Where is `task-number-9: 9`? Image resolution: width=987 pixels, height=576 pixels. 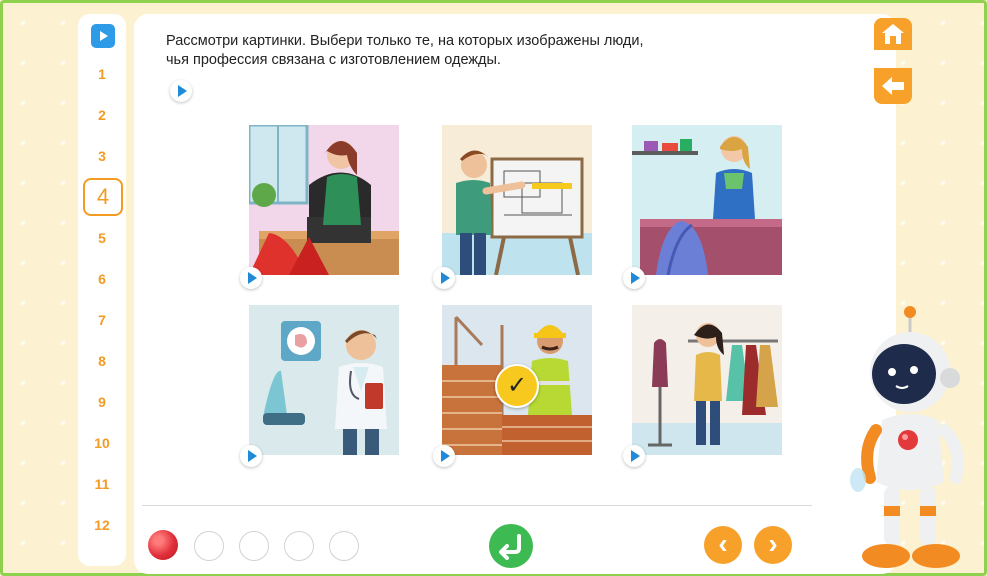
task-number-9: 9 is located at coordinates (102, 402).